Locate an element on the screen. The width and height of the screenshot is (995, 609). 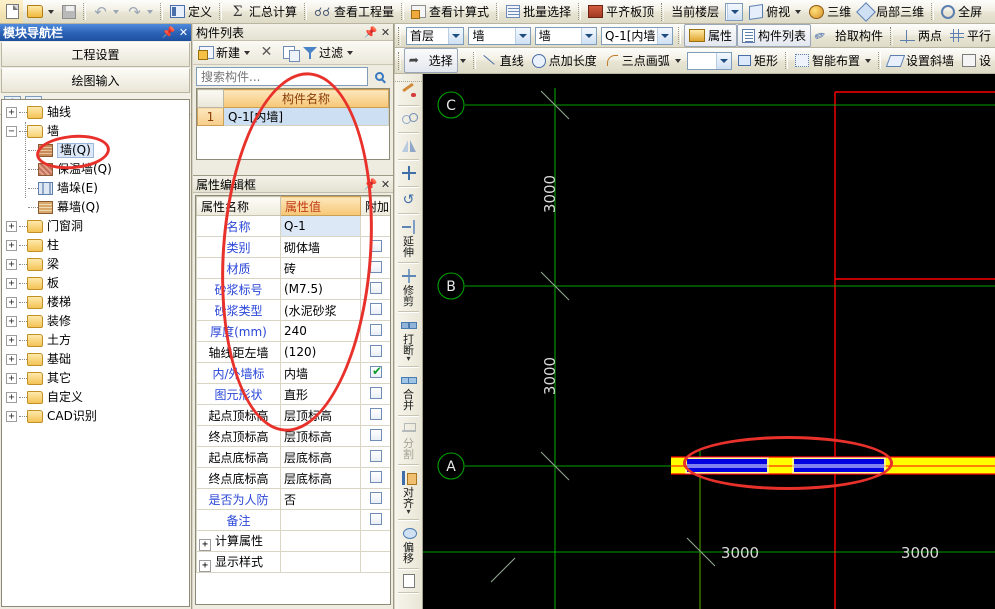
copy-component-button is located at coordinates (290, 53).